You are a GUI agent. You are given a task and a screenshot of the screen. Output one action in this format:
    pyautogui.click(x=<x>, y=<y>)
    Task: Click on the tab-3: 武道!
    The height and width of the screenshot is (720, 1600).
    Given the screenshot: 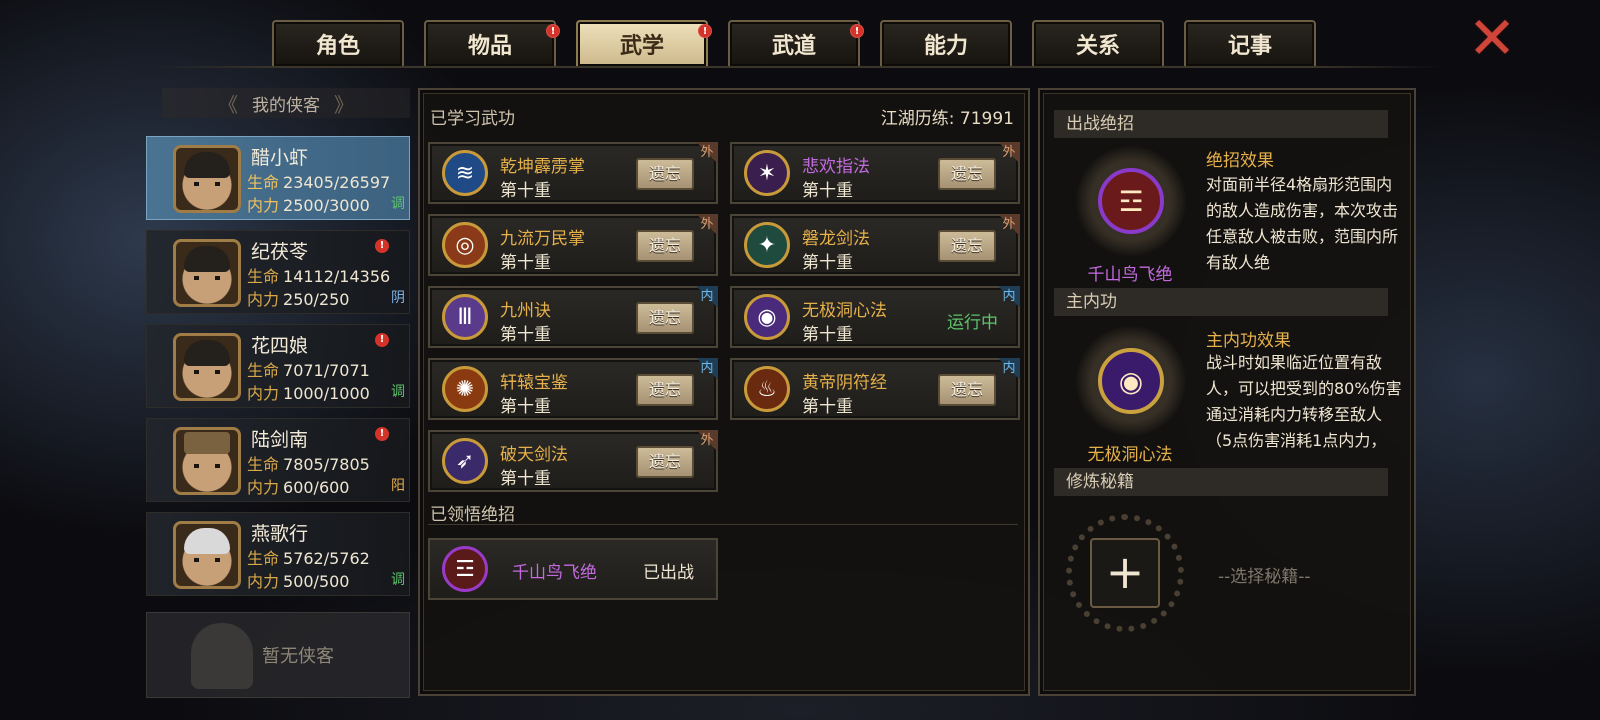 What is the action you would take?
    pyautogui.click(x=796, y=43)
    